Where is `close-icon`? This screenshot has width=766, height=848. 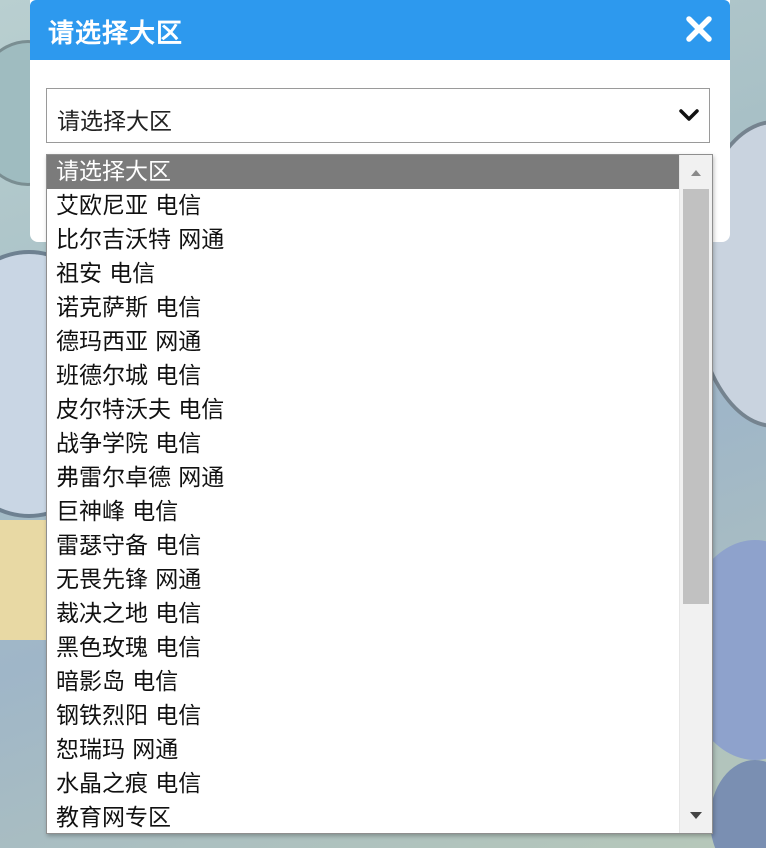
close-icon is located at coordinates (699, 29).